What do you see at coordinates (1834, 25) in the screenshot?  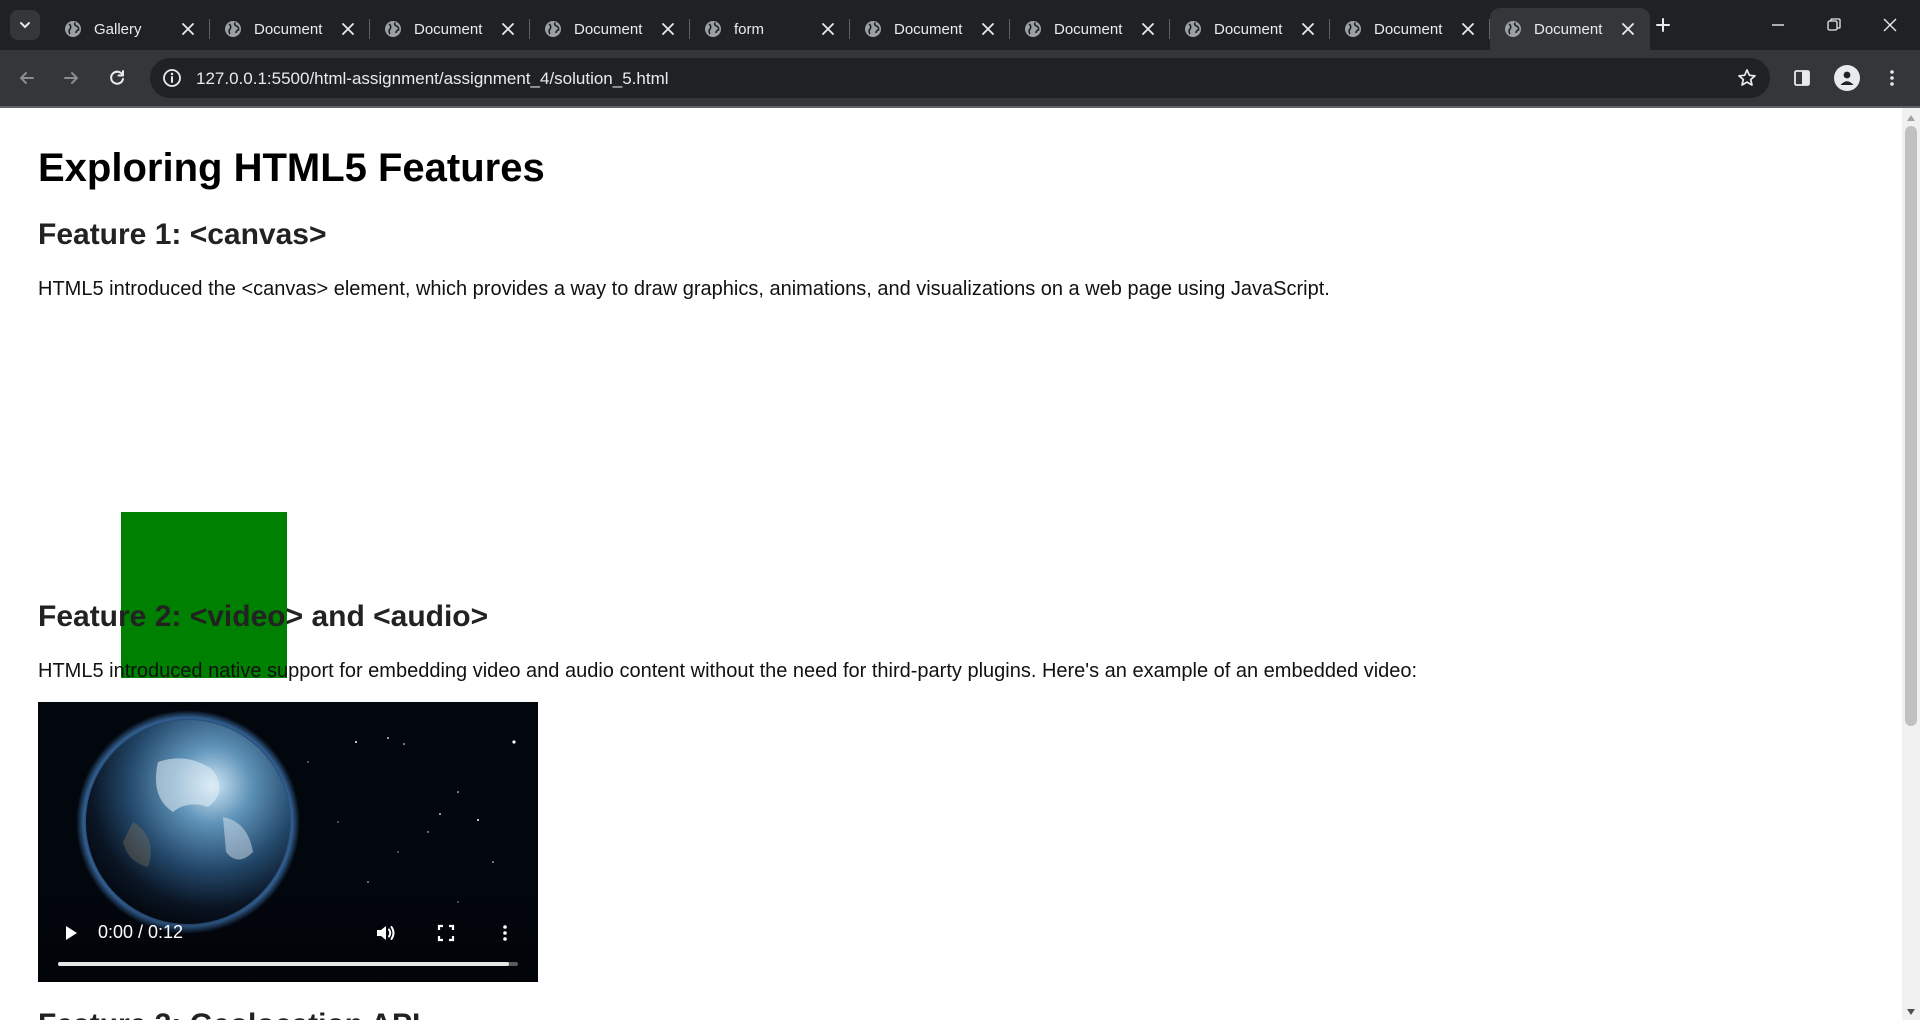 I see `restore-button` at bounding box center [1834, 25].